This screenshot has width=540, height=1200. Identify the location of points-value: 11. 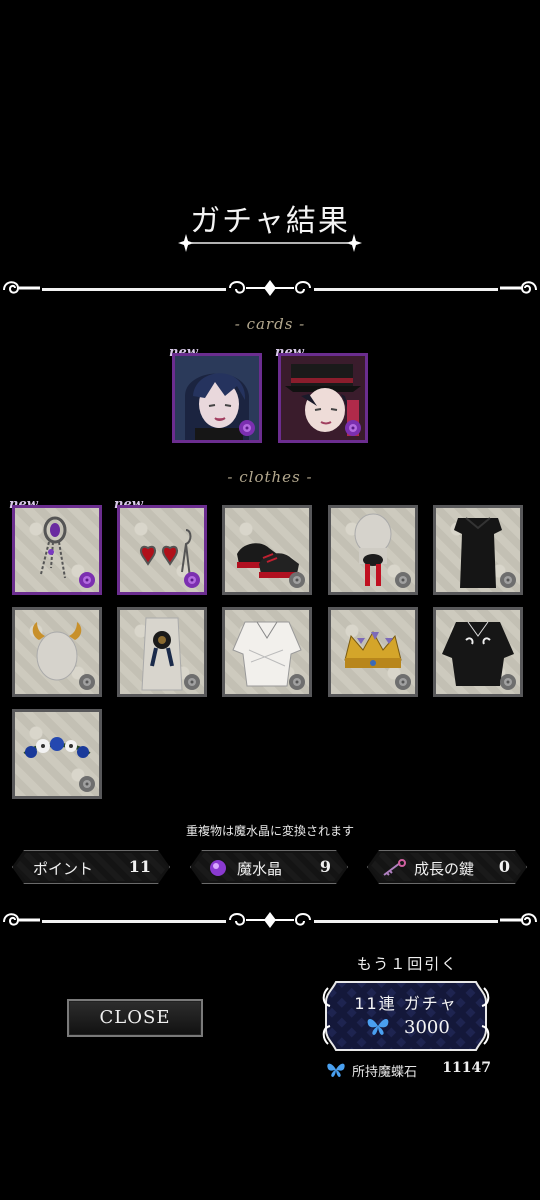
(139, 866).